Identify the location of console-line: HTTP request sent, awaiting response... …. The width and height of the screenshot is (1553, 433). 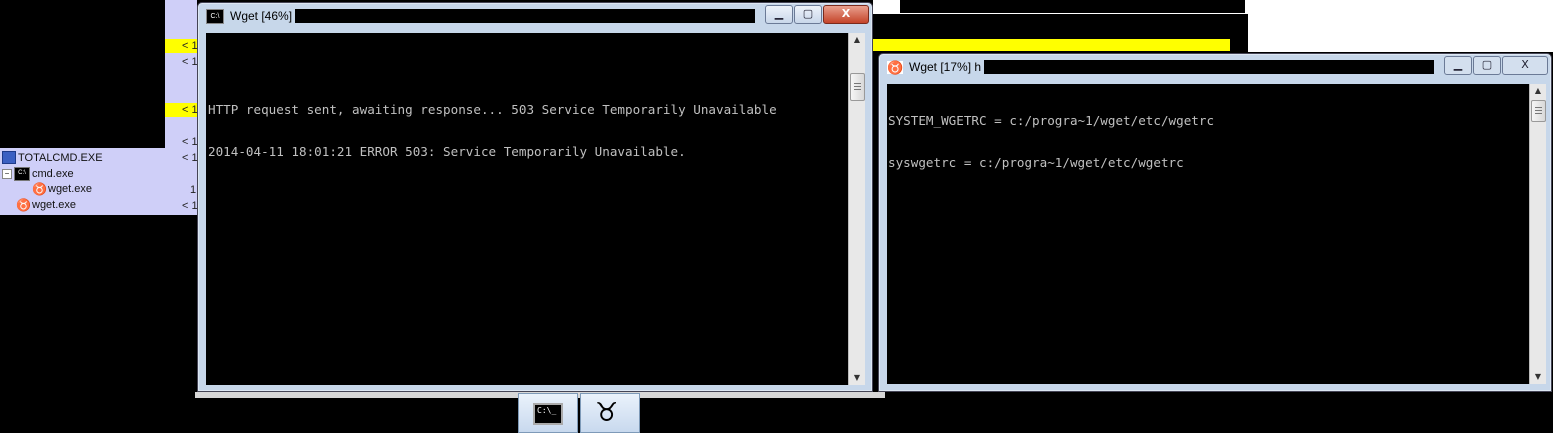
(492, 109).